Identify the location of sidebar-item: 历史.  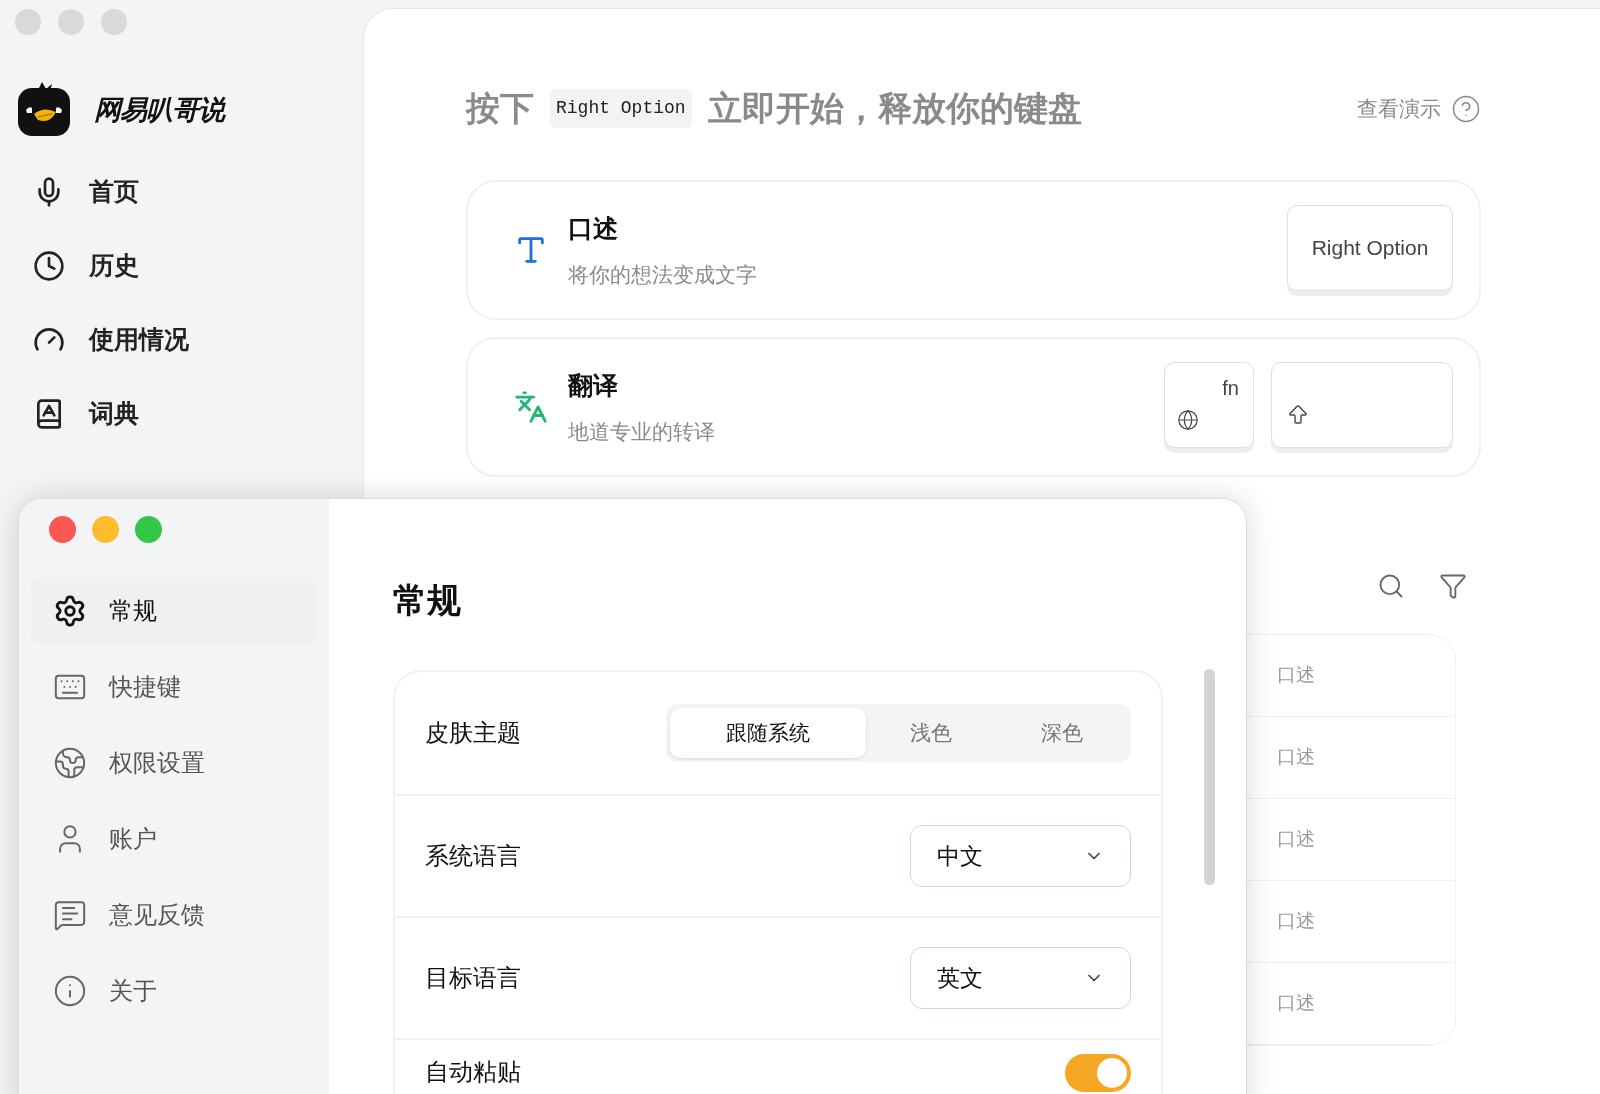
(173, 266).